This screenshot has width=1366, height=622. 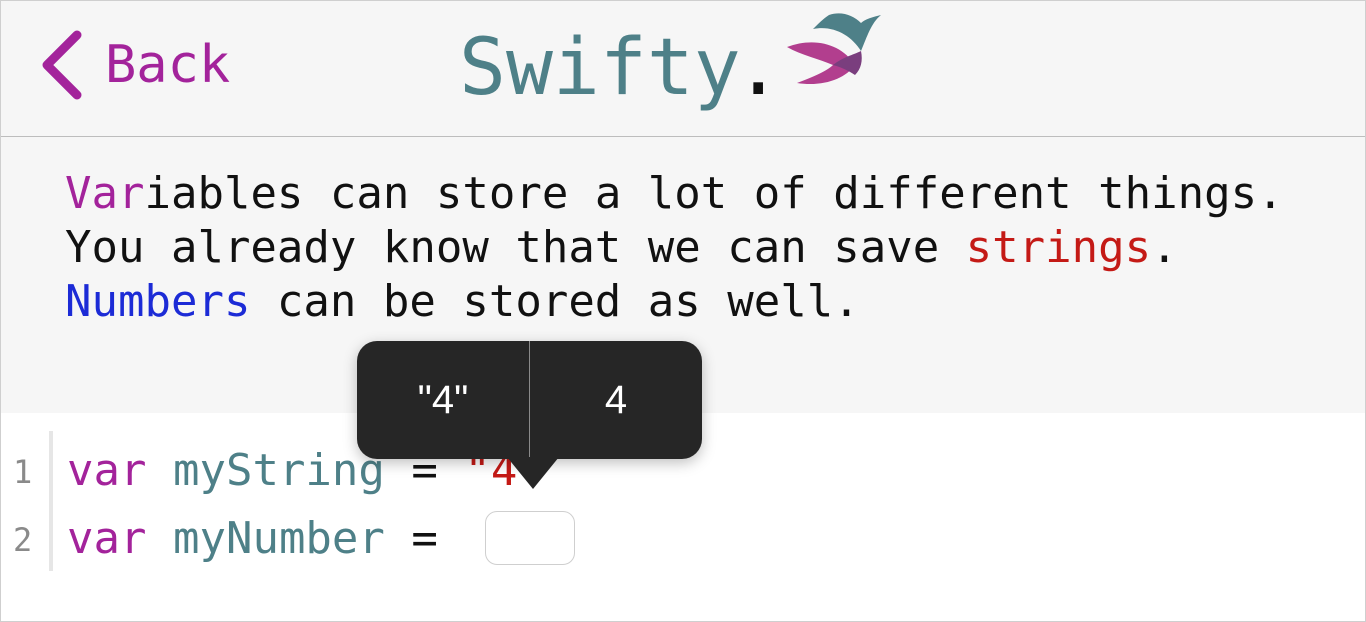 What do you see at coordinates (158, 301) in the screenshot?
I see `keyword-numbers: Numbers` at bounding box center [158, 301].